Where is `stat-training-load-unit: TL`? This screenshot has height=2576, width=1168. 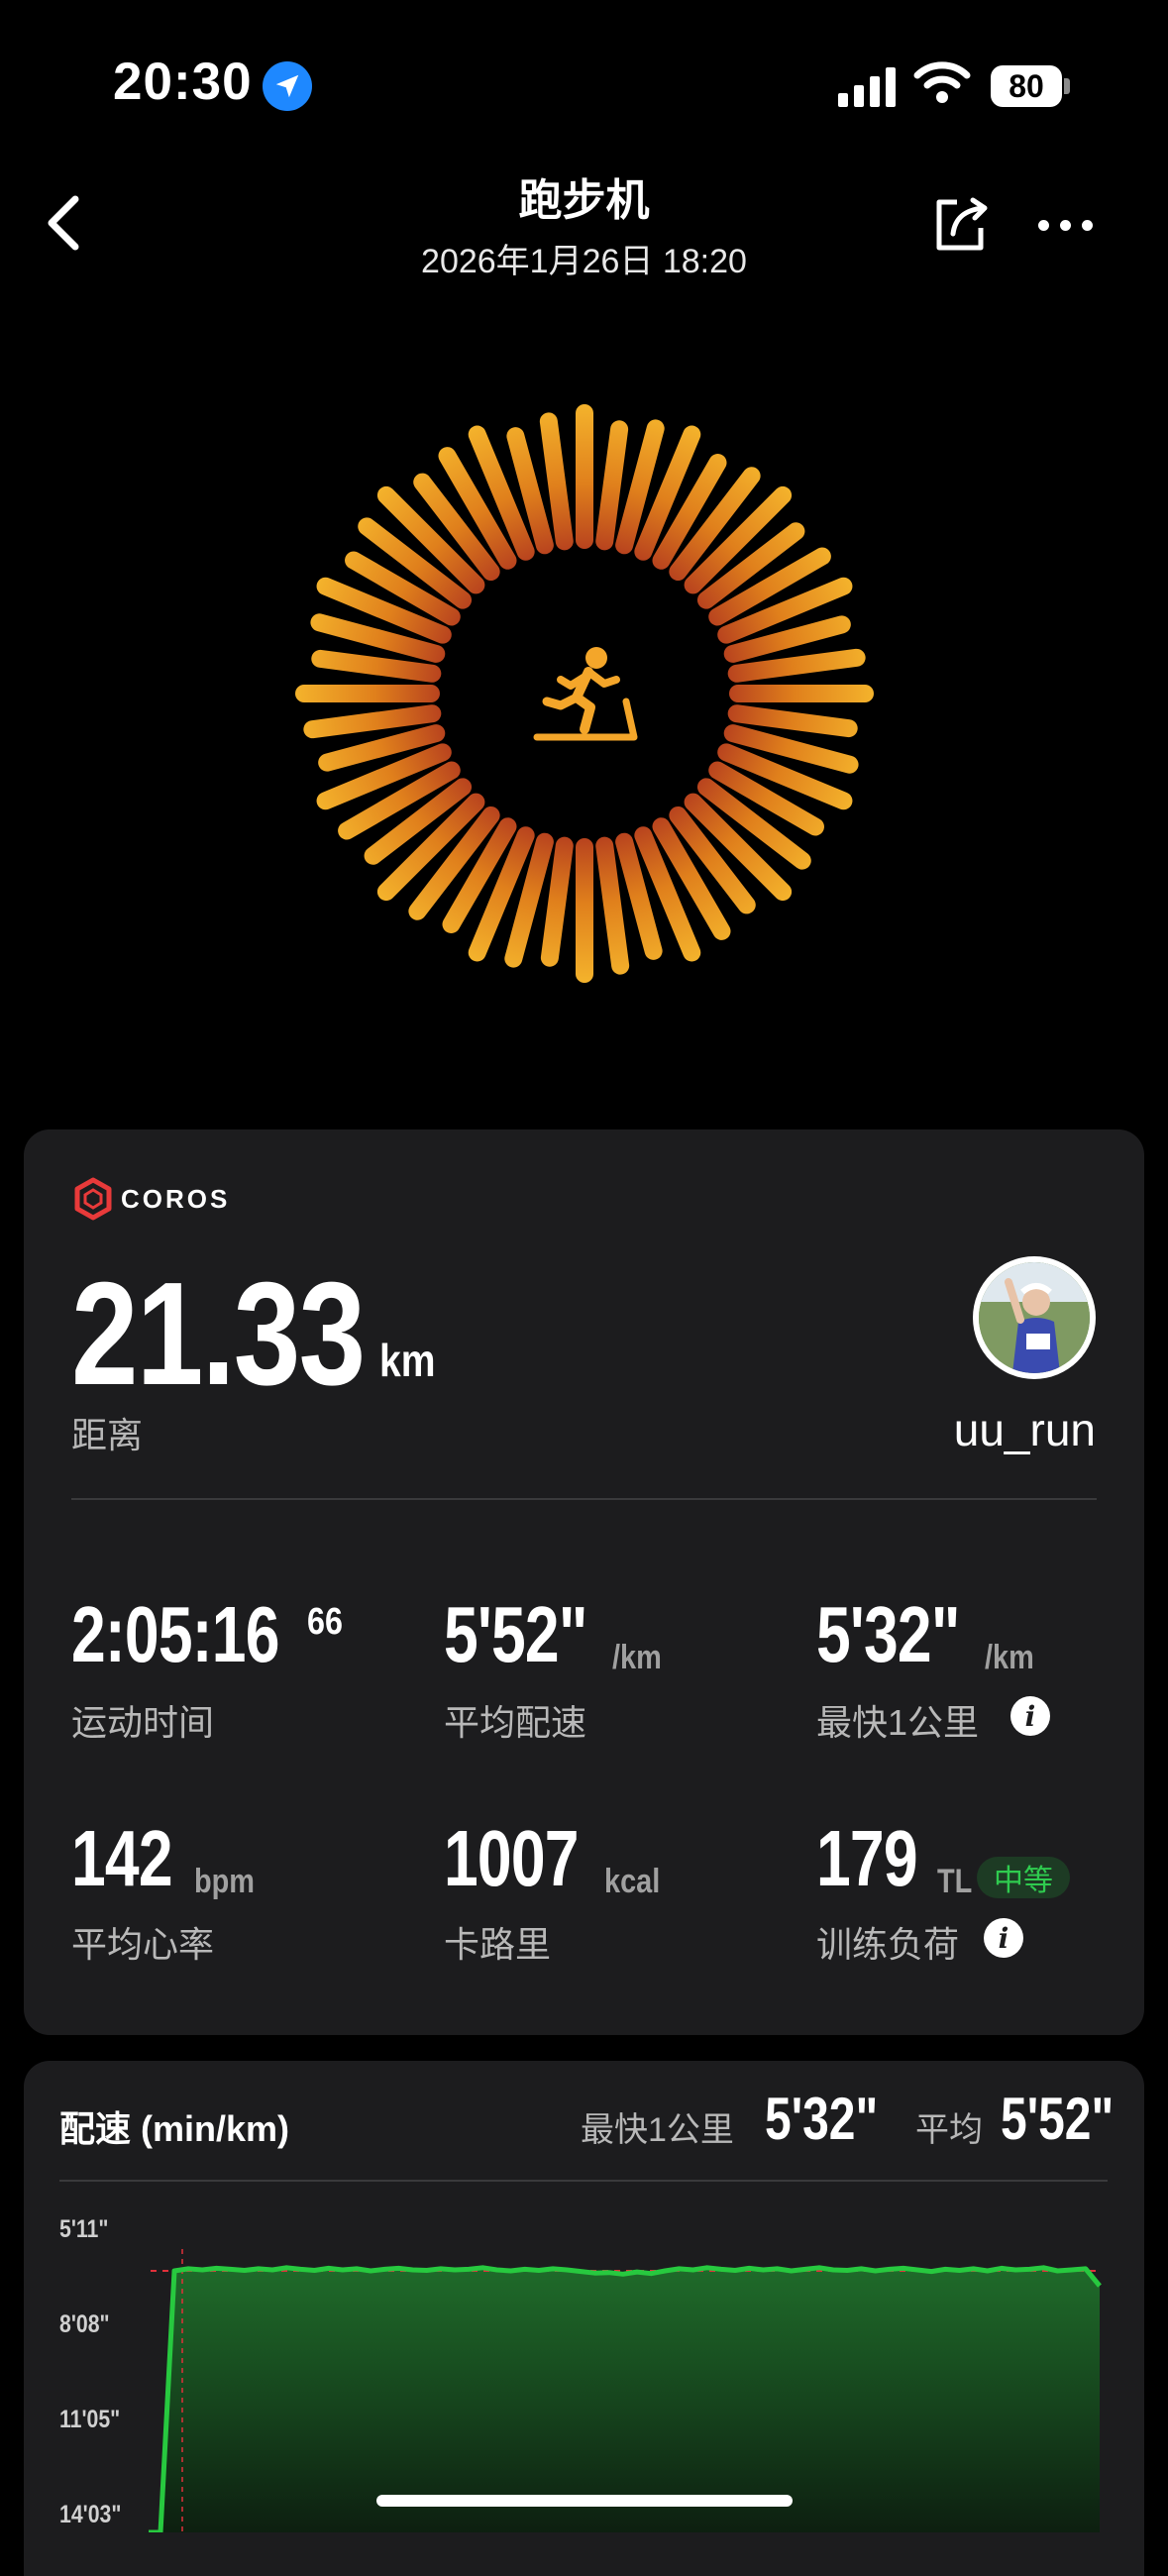 stat-training-load-unit: TL is located at coordinates (955, 1882).